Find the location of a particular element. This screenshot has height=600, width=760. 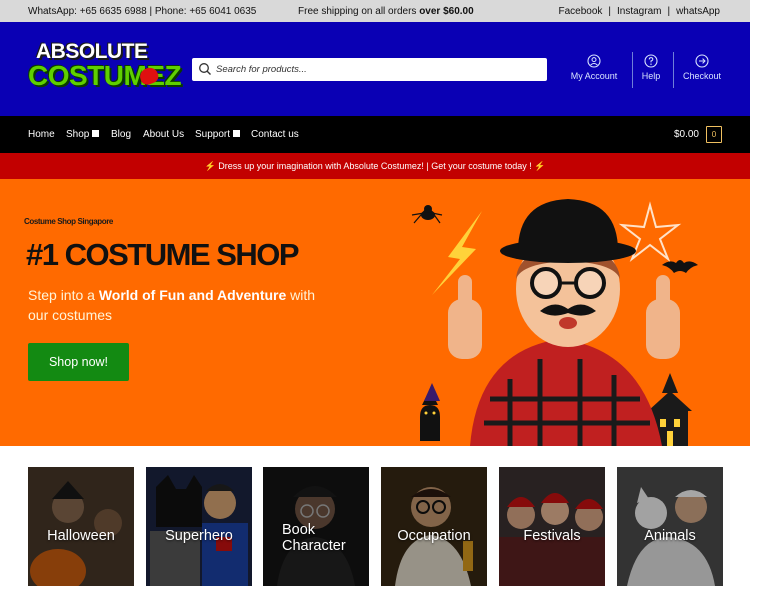

category-label: Festivals is located at coordinates (552, 536).